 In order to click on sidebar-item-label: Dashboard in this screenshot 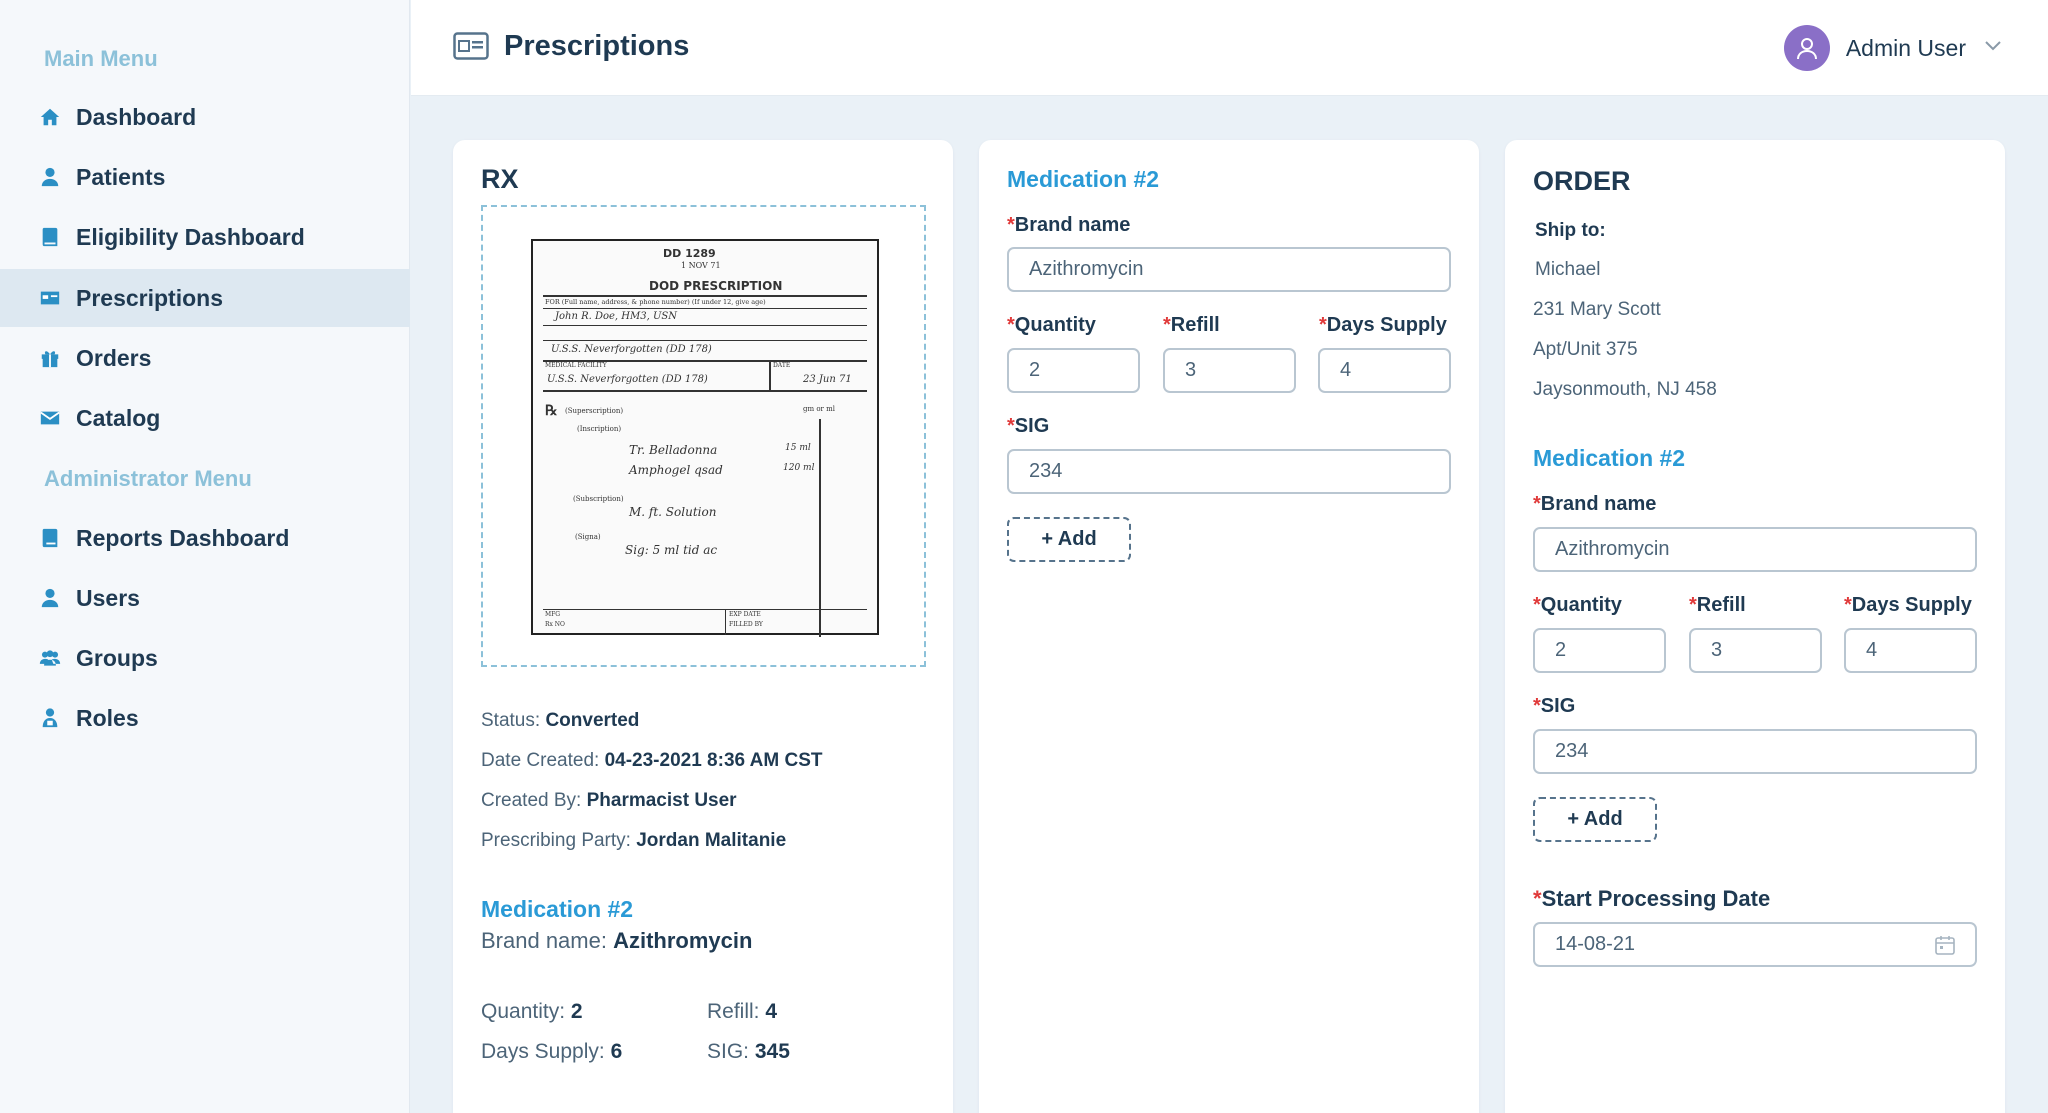, I will do `click(136, 116)`.